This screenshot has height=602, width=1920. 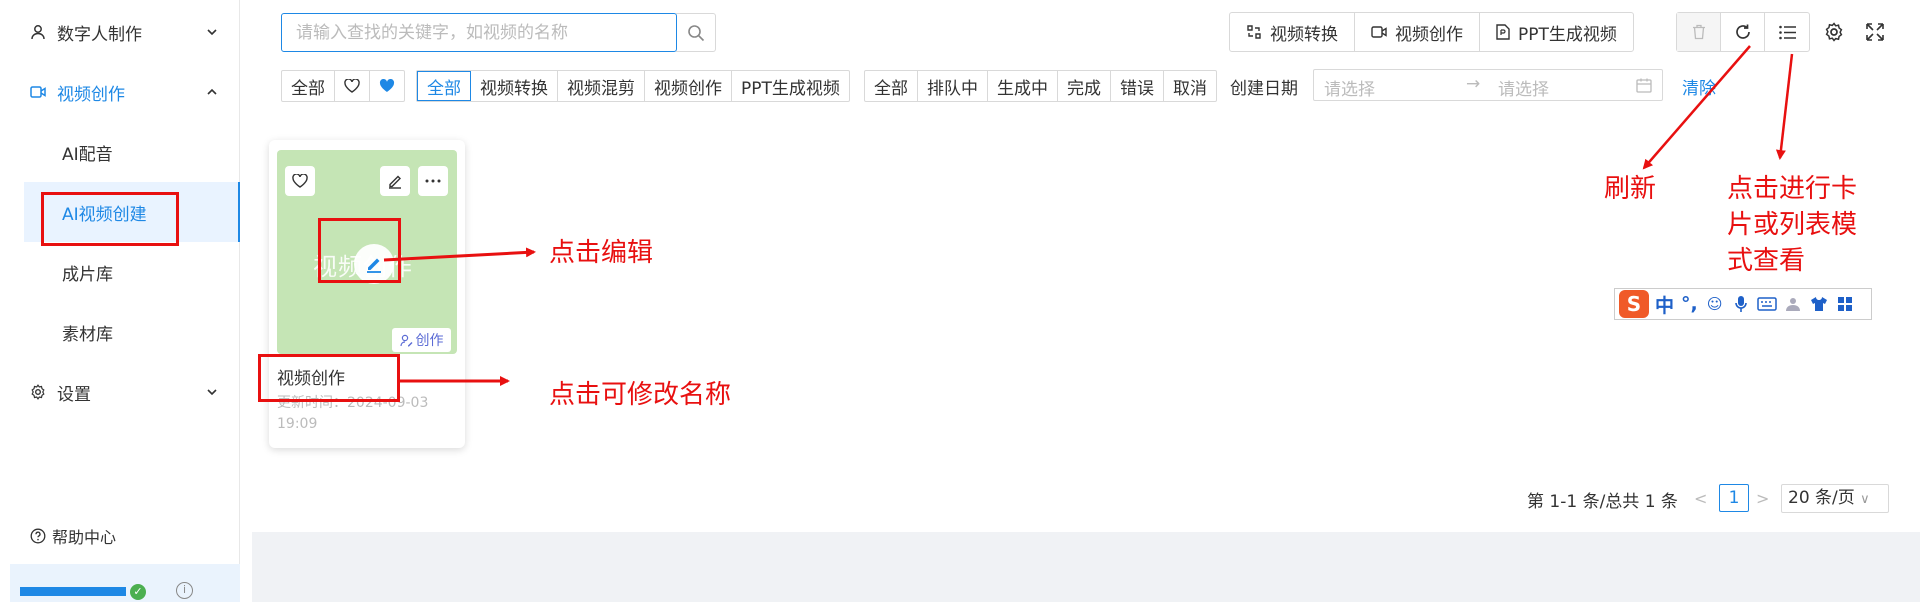 I want to click on status-filter: 全部 排队中 生成中 完成 错误 取消, so click(x=1040, y=86).